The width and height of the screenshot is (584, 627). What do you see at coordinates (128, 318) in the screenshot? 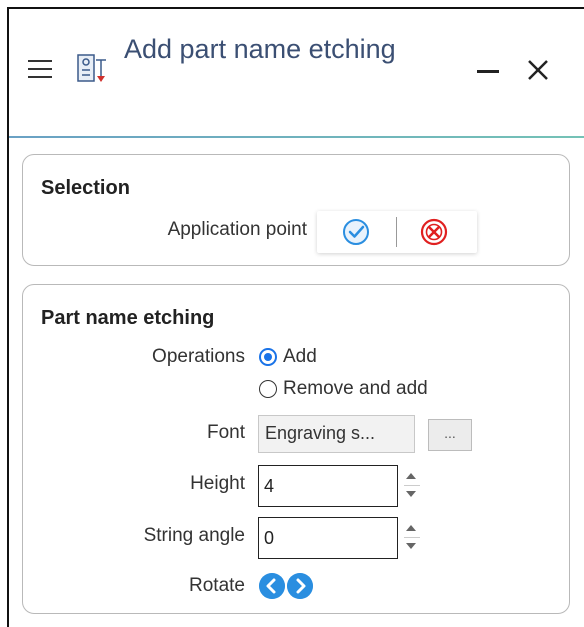
I see `etching-title: Part name etching` at bounding box center [128, 318].